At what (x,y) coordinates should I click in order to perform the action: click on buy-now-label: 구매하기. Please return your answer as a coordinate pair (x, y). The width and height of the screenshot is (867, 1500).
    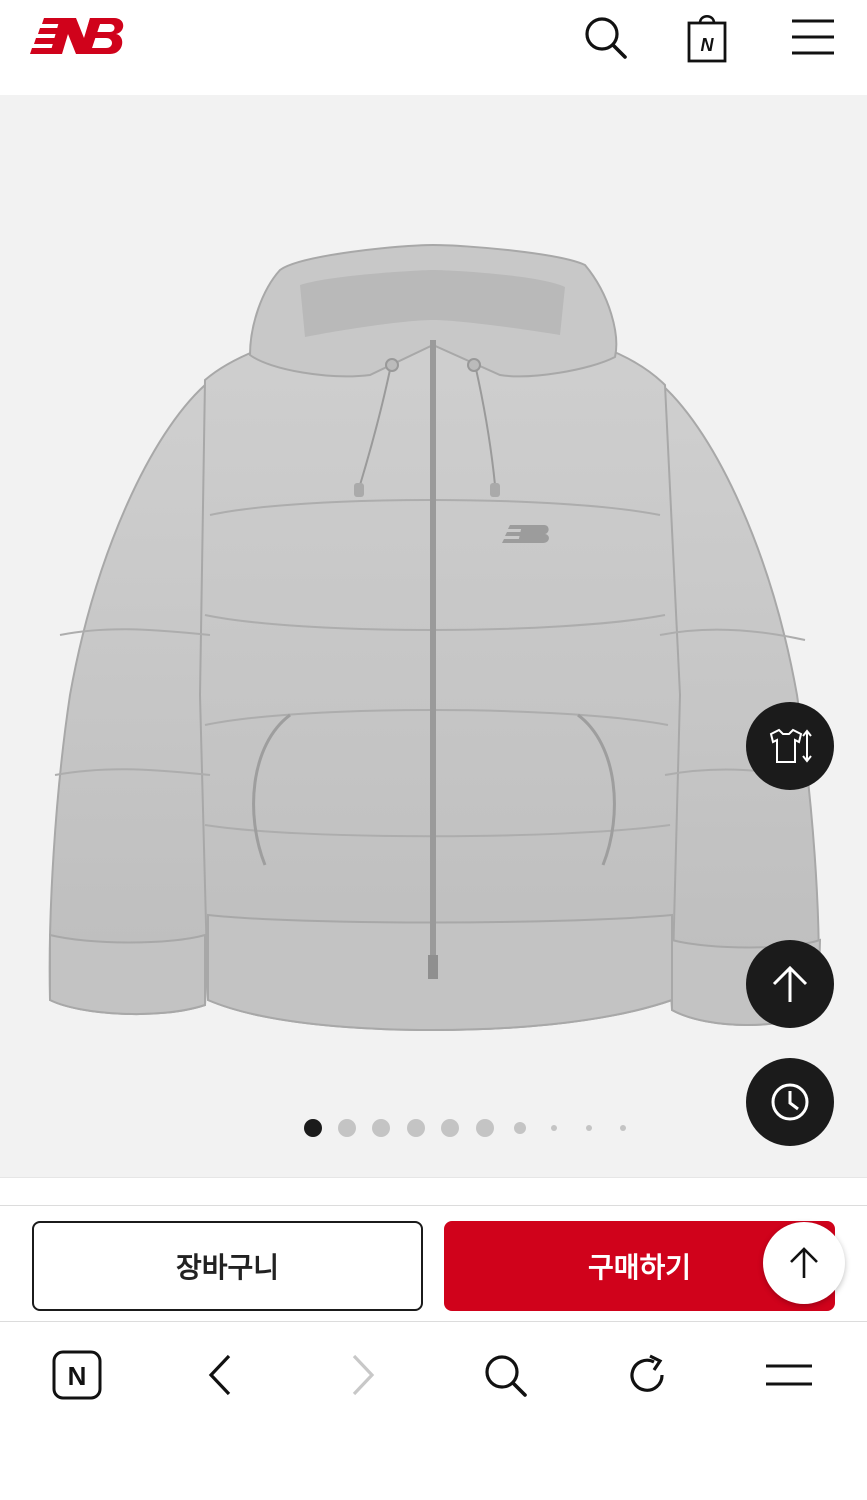
    Looking at the image, I should click on (639, 1267).